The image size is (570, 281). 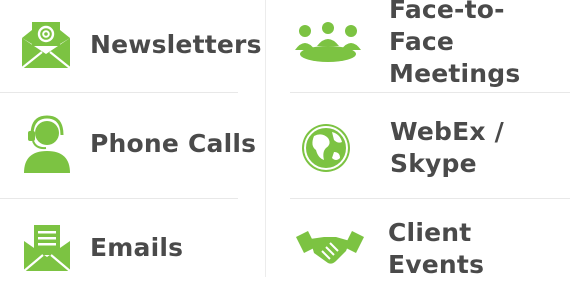 I want to click on envelope-at-icon, so click(x=46, y=45).